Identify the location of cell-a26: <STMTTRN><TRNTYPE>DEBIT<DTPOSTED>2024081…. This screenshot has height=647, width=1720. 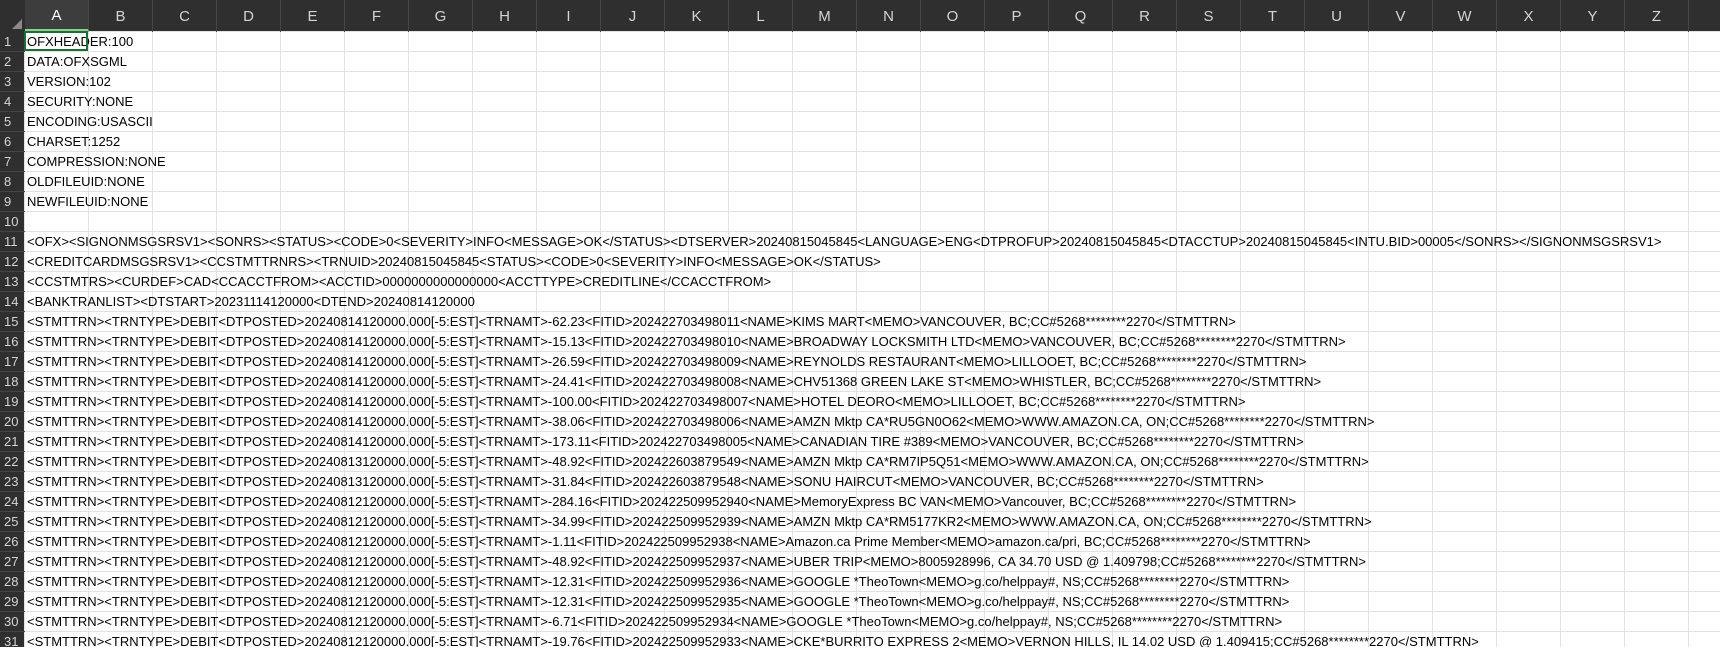
(669, 542).